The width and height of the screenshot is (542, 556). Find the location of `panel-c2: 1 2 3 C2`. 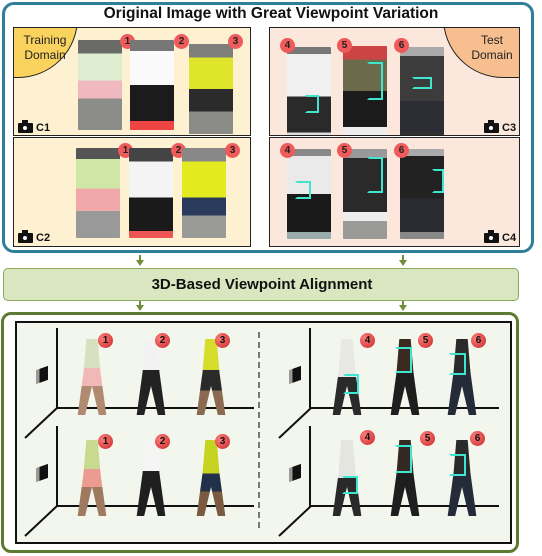

panel-c2: 1 2 3 C2 is located at coordinates (132, 192).